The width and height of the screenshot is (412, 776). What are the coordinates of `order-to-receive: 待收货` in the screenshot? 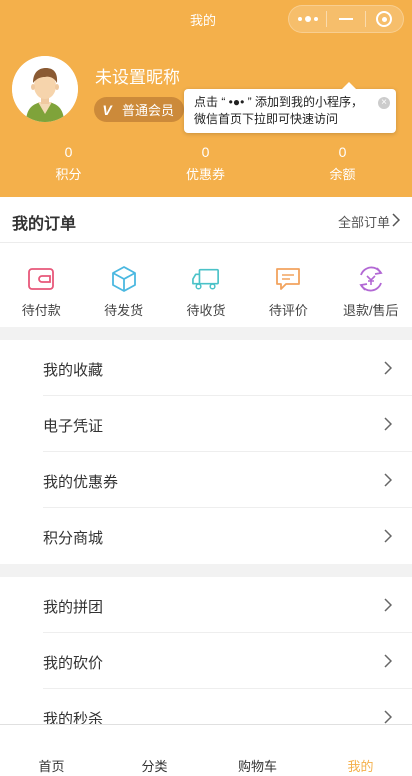 It's located at (206, 285).